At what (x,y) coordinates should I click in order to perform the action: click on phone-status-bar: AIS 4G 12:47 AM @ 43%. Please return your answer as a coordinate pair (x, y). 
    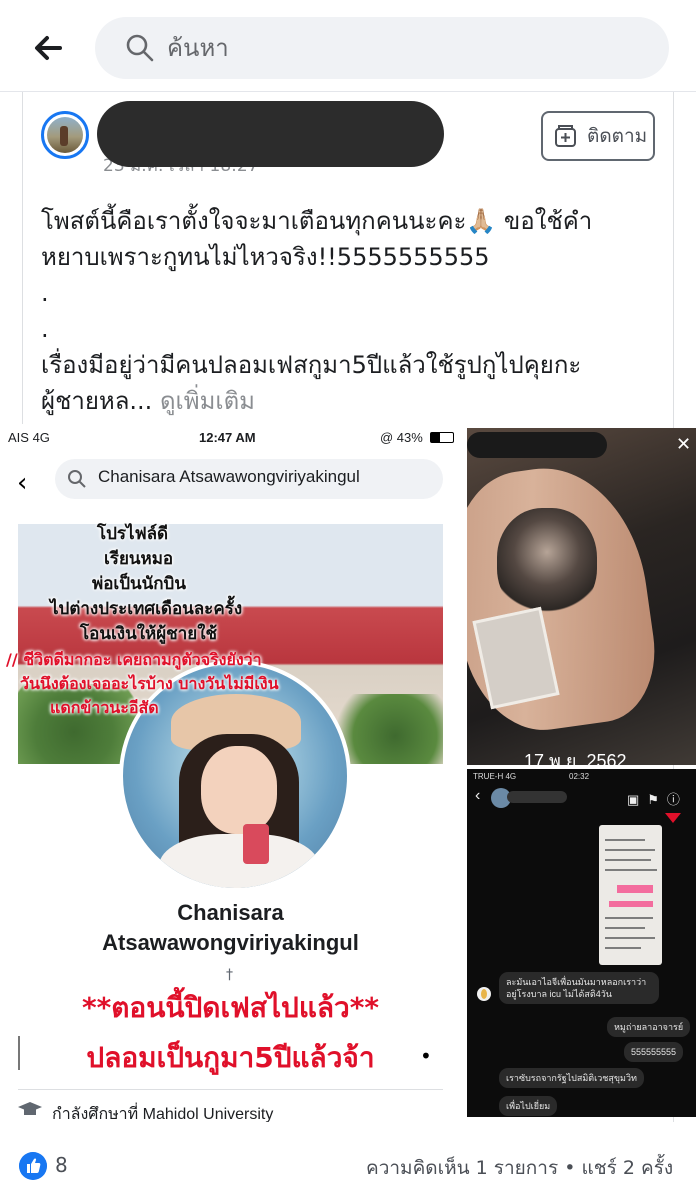
    Looking at the image, I should click on (230, 438).